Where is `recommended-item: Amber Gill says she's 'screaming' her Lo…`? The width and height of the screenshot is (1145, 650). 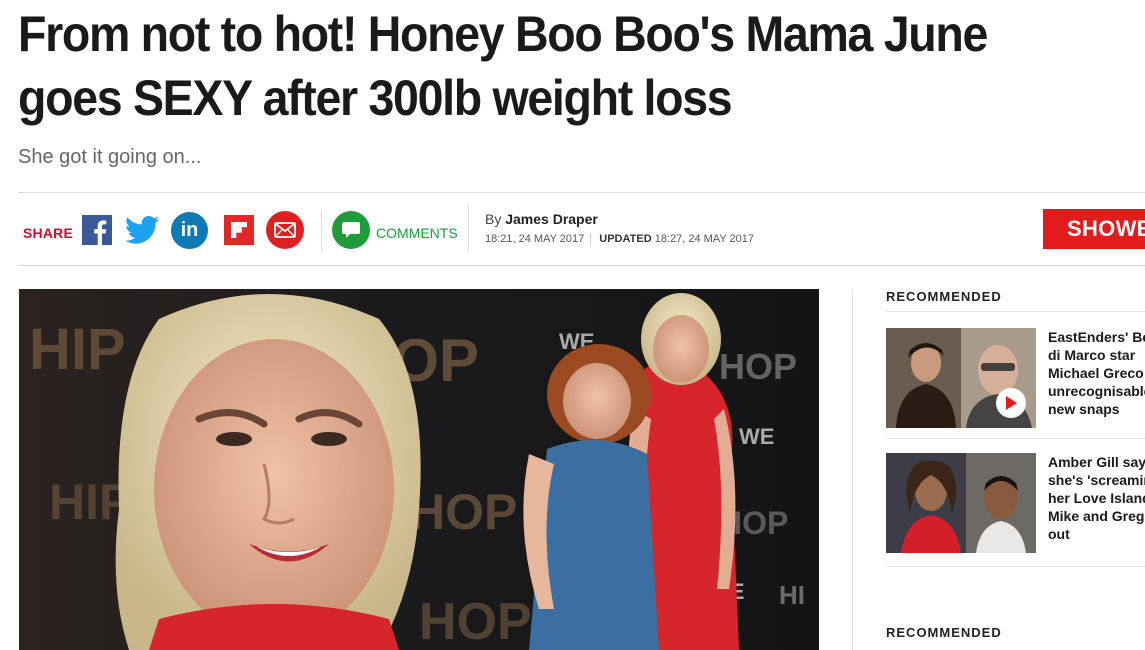 recommended-item: Amber Gill says she's 'screaming' her Lo… is located at coordinates (1015, 503).